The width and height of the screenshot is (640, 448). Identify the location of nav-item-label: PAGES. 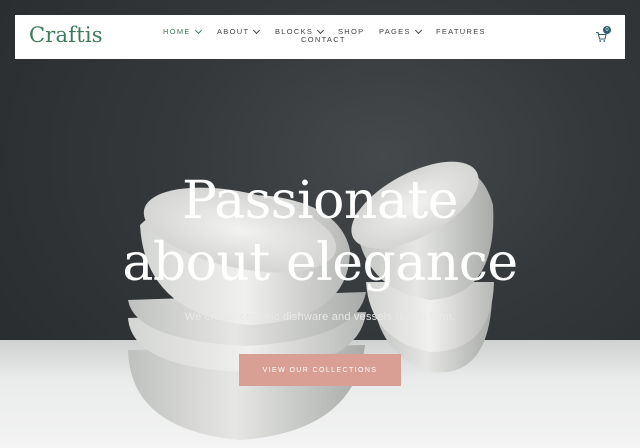
(395, 31).